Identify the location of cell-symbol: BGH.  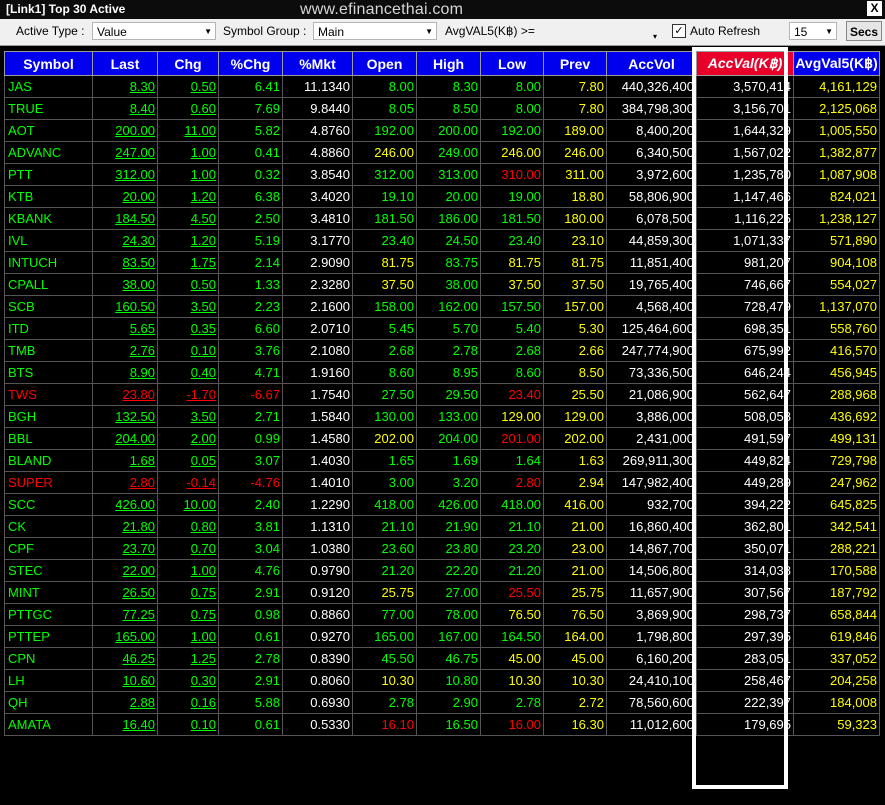
(48, 416).